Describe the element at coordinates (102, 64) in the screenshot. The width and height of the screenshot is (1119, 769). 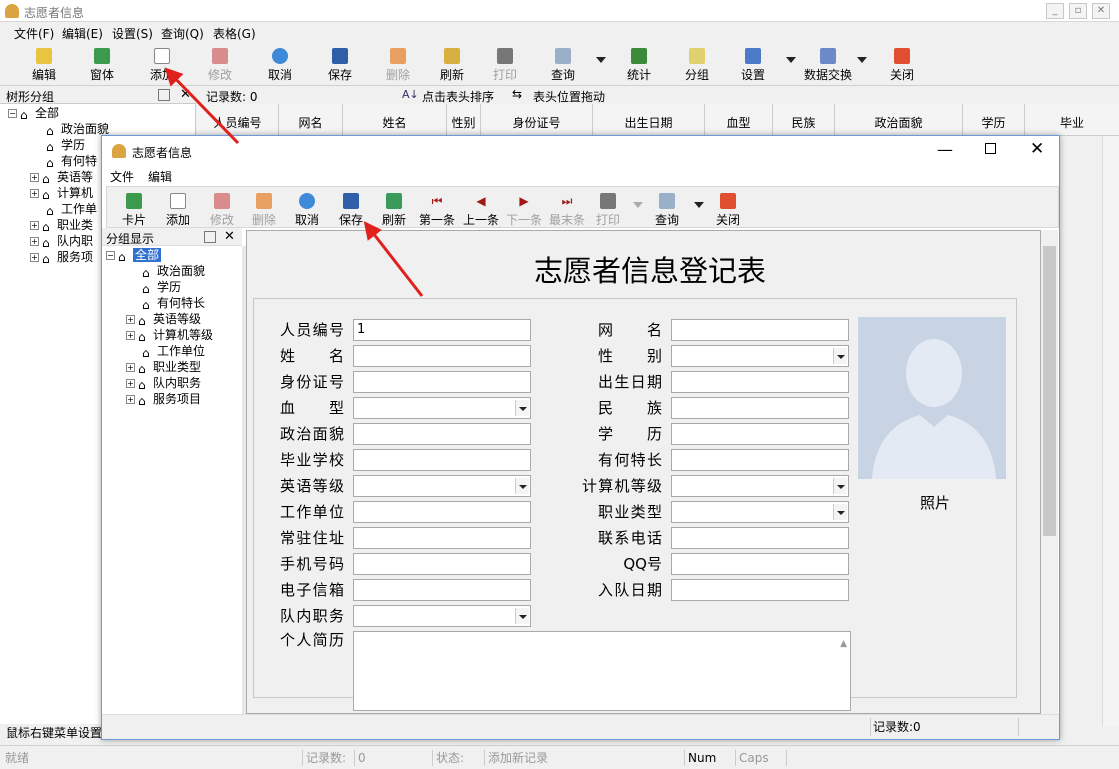
I see `toolbar-form-button: 窗体` at that location.